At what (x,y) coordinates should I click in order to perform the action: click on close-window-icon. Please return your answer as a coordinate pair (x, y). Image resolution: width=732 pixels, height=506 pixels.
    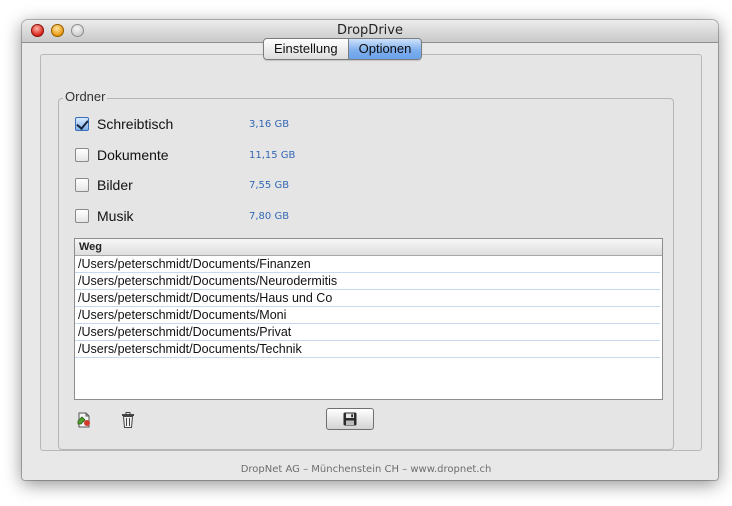
    Looking at the image, I should click on (37, 30).